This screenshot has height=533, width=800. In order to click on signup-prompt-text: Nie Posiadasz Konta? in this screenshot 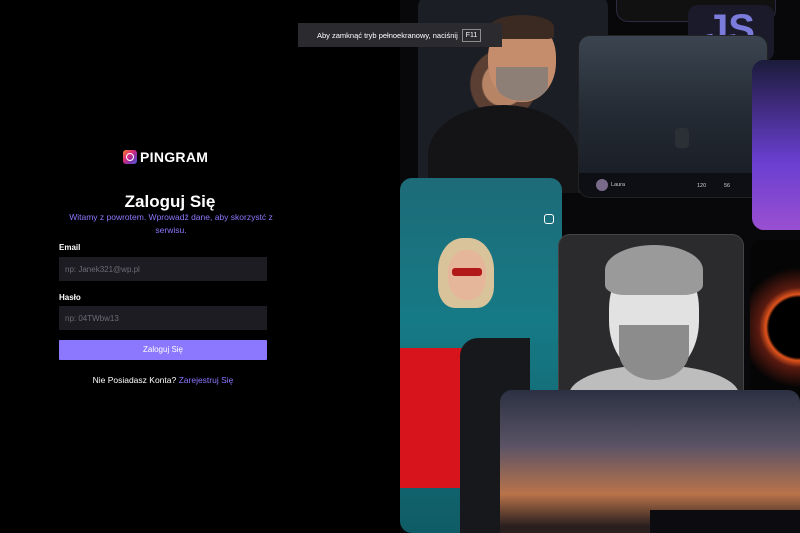, I will do `click(134, 380)`.